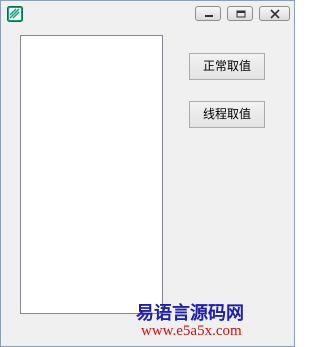 This screenshot has width=320, height=347. I want to click on maximize-icon, so click(241, 14).